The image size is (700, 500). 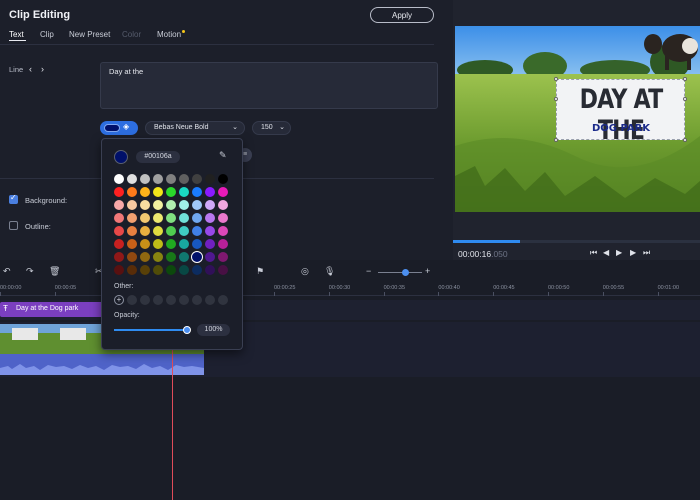 I want to click on eyedropper-icon: ✎, so click(x=223, y=155).